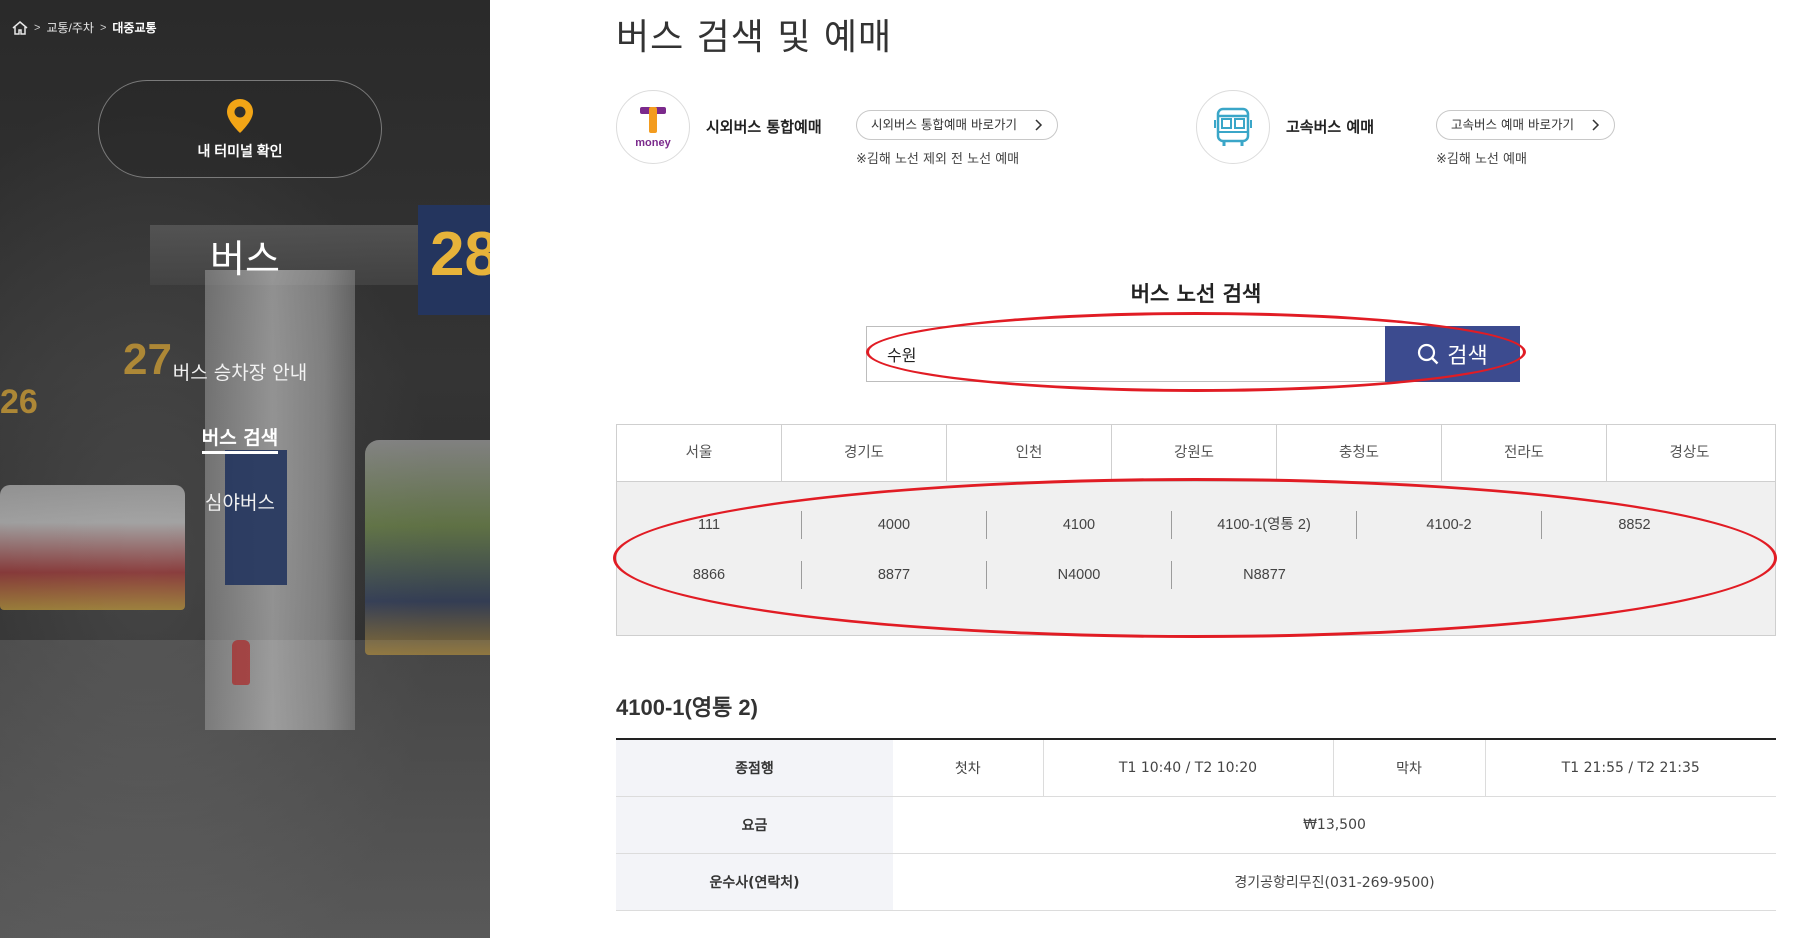  Describe the element at coordinates (1408, 768) in the screenshot. I see `last-bus-label: 막차` at that location.